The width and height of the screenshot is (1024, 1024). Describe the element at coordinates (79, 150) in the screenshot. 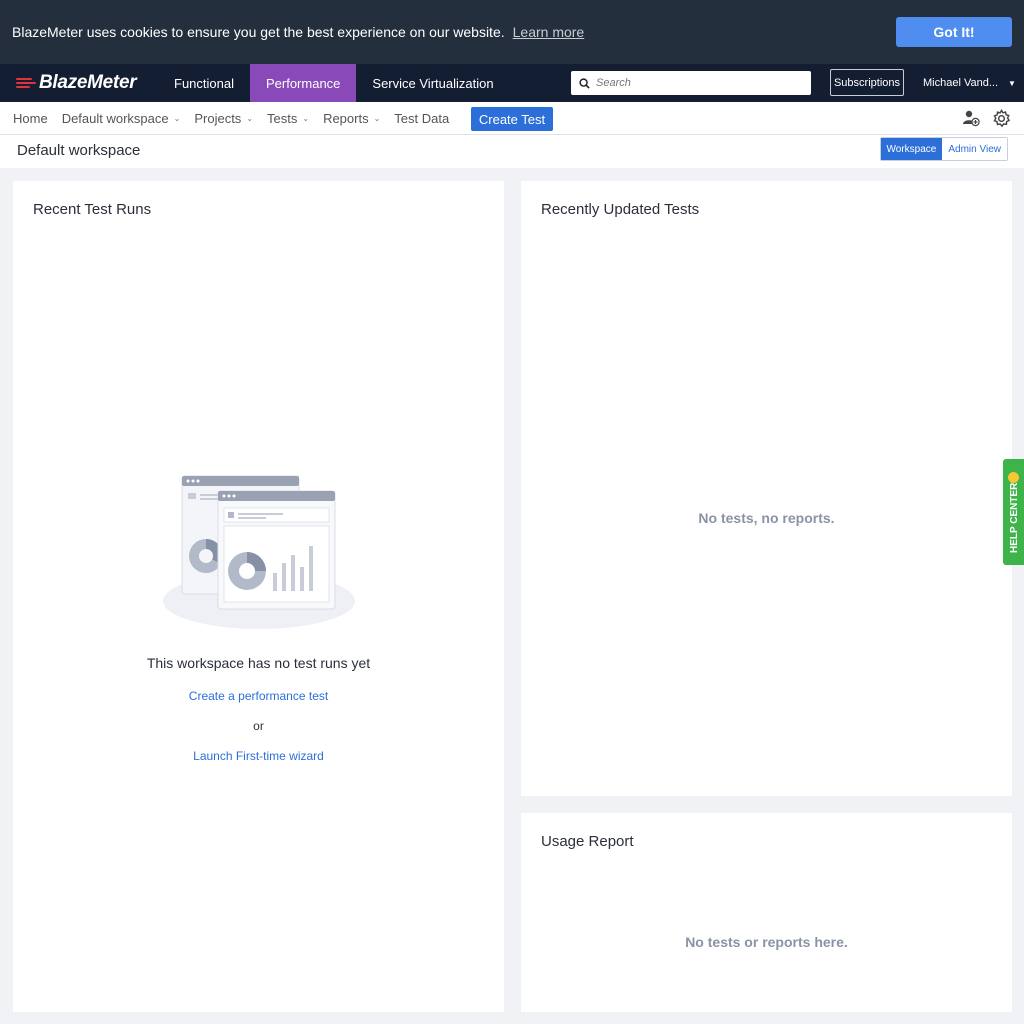

I see `page-title: Default workspace` at that location.